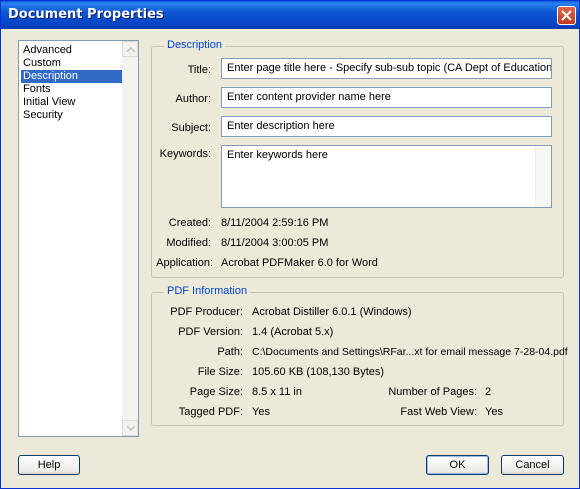  Describe the element at coordinates (230, 352) in the screenshot. I see `path-label: Path:` at that location.